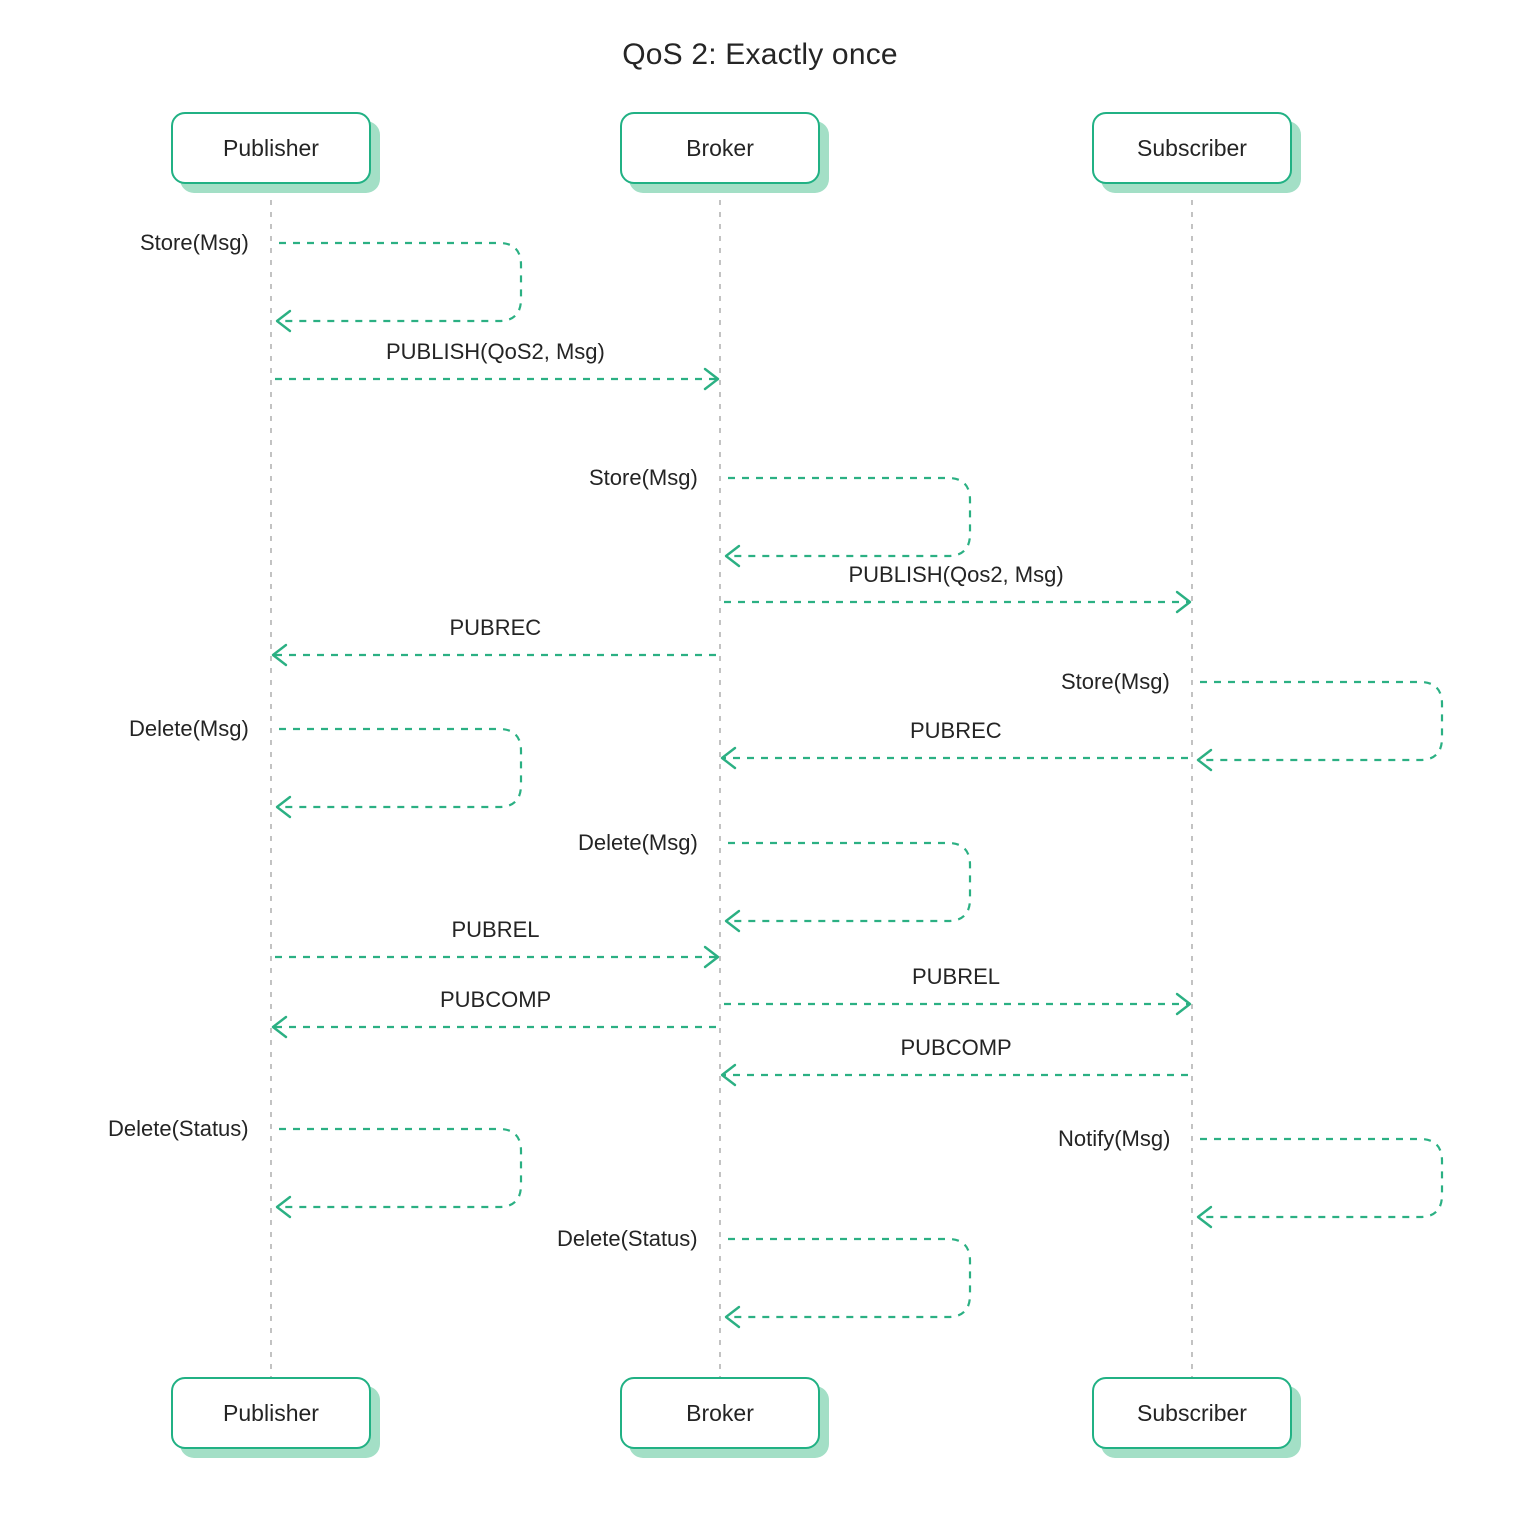 This screenshot has height=1536, width=1520. What do you see at coordinates (401, 1168) in the screenshot?
I see `self-loop-m14` at bounding box center [401, 1168].